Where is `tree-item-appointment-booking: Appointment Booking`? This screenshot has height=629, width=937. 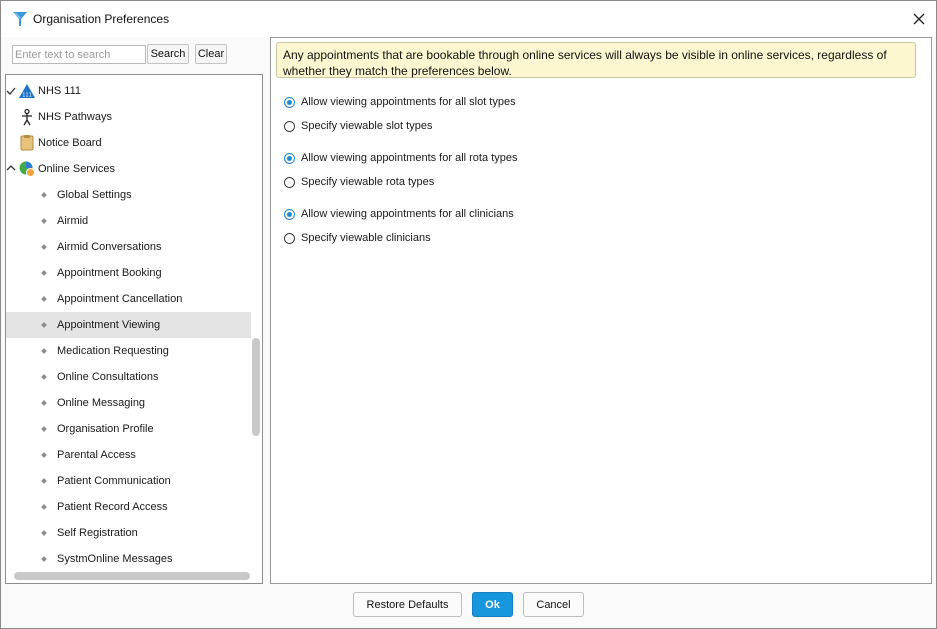 tree-item-appointment-booking: Appointment Booking is located at coordinates (128, 273).